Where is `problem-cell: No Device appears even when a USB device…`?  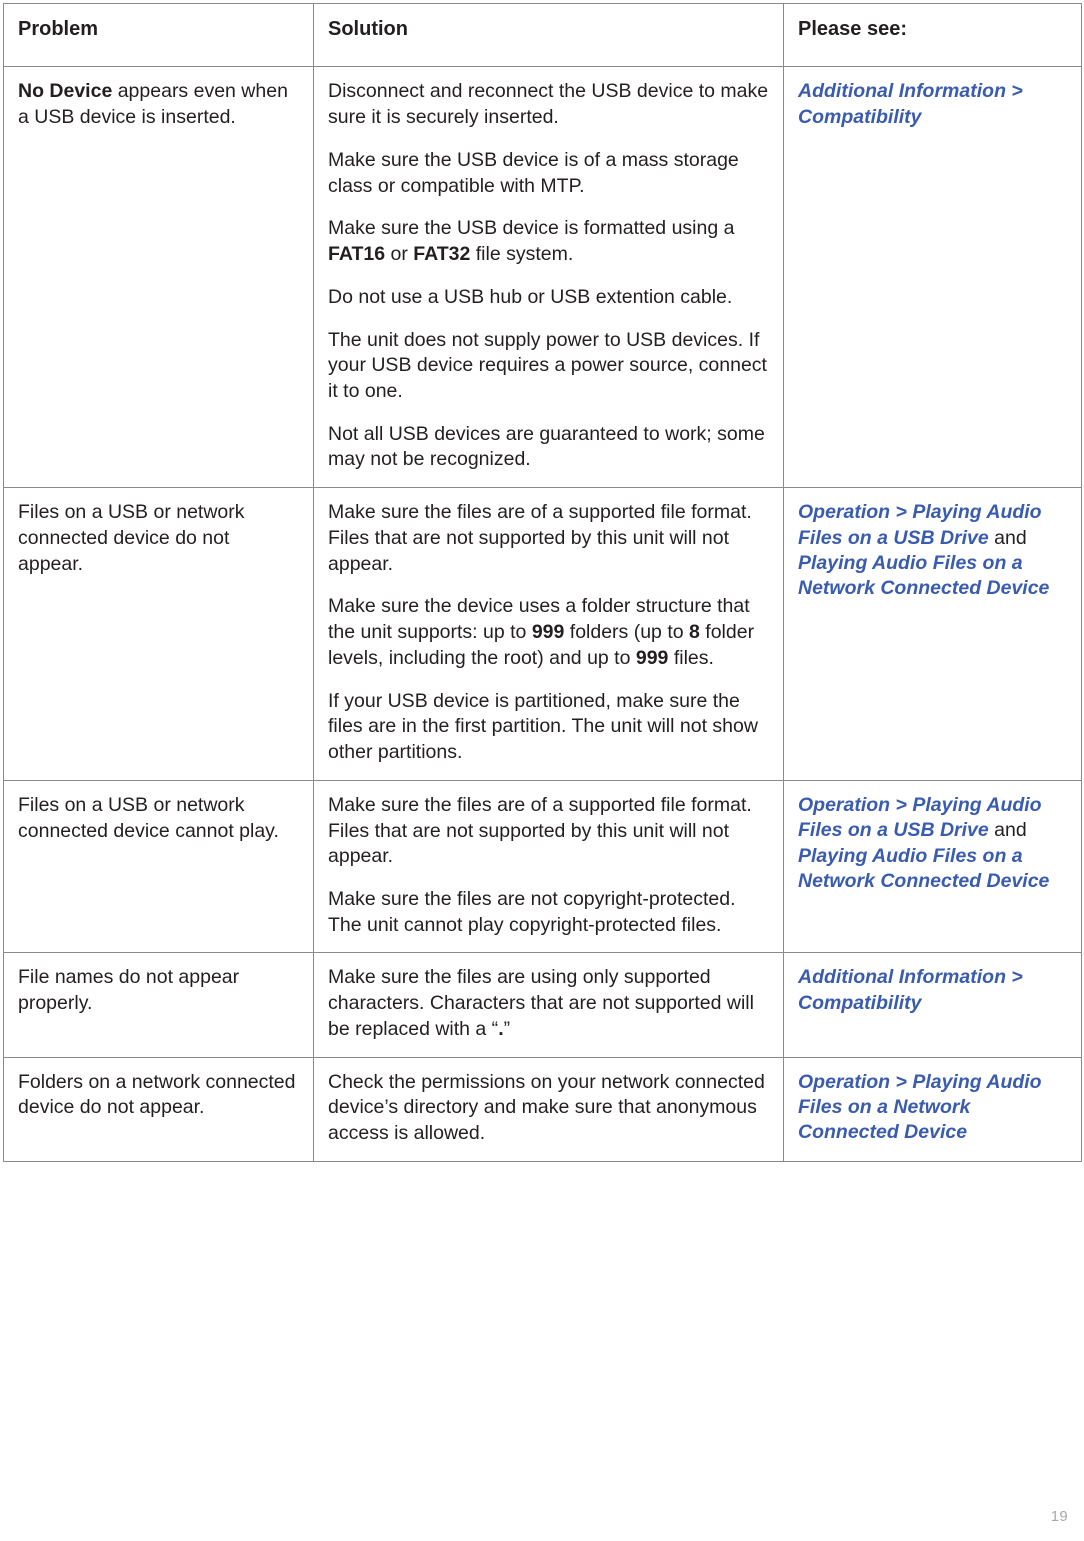 problem-cell: No Device appears even when a USB device… is located at coordinates (158, 277).